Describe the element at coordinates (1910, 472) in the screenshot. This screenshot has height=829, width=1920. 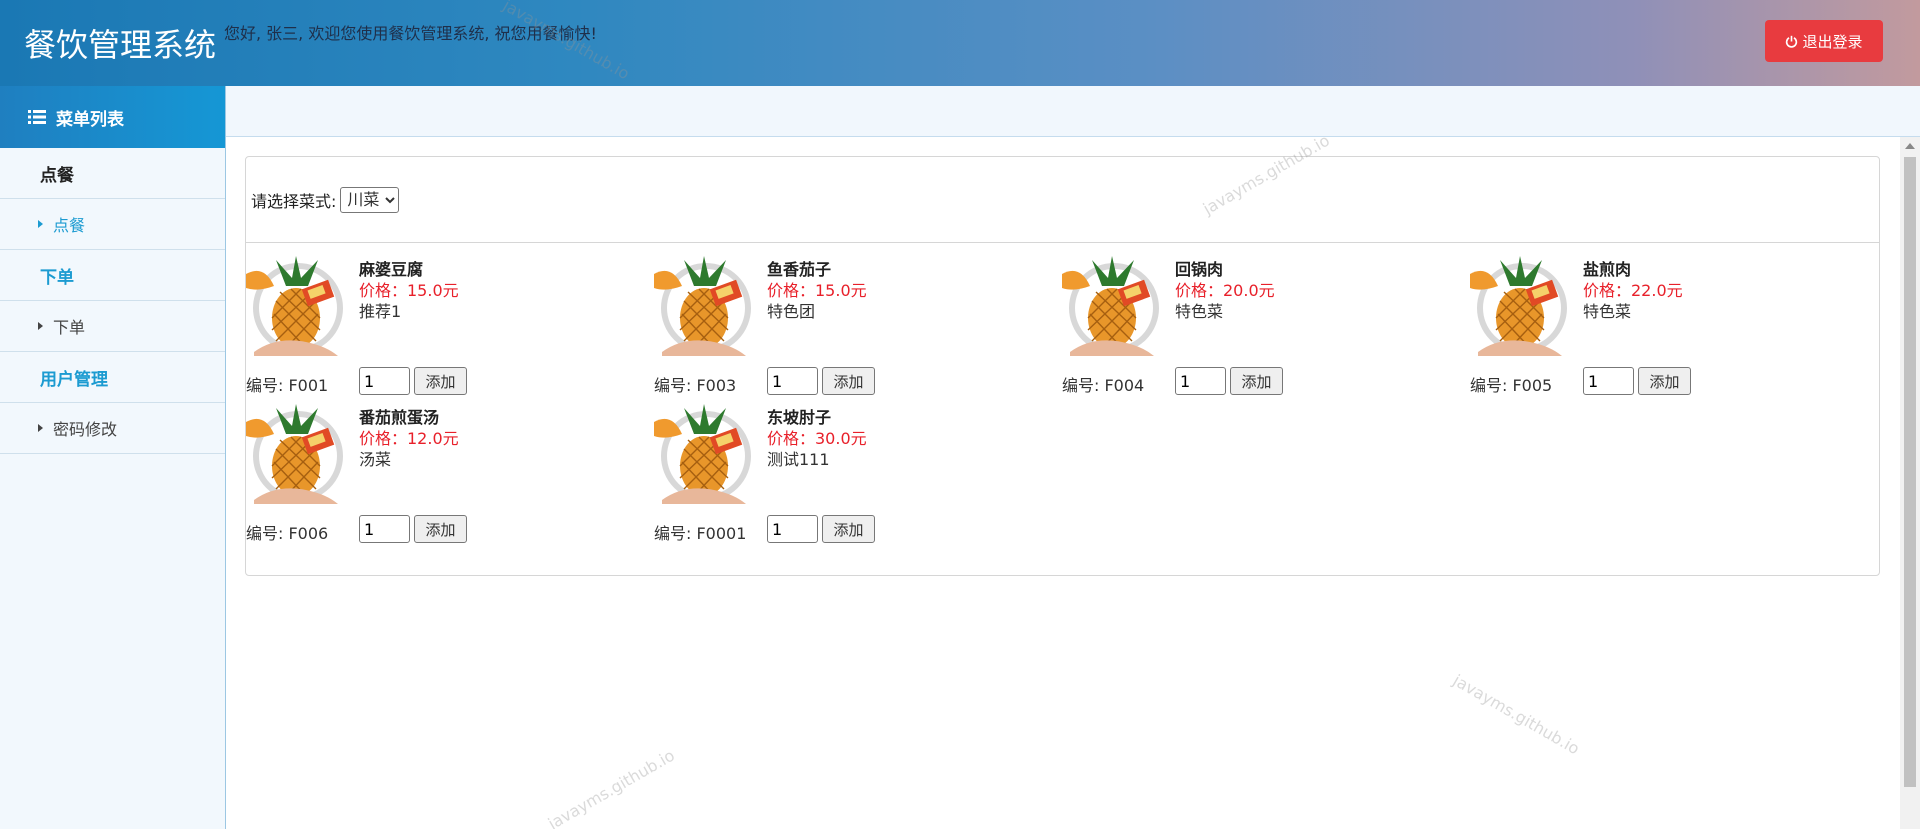
I see `scroll-thumb` at that location.